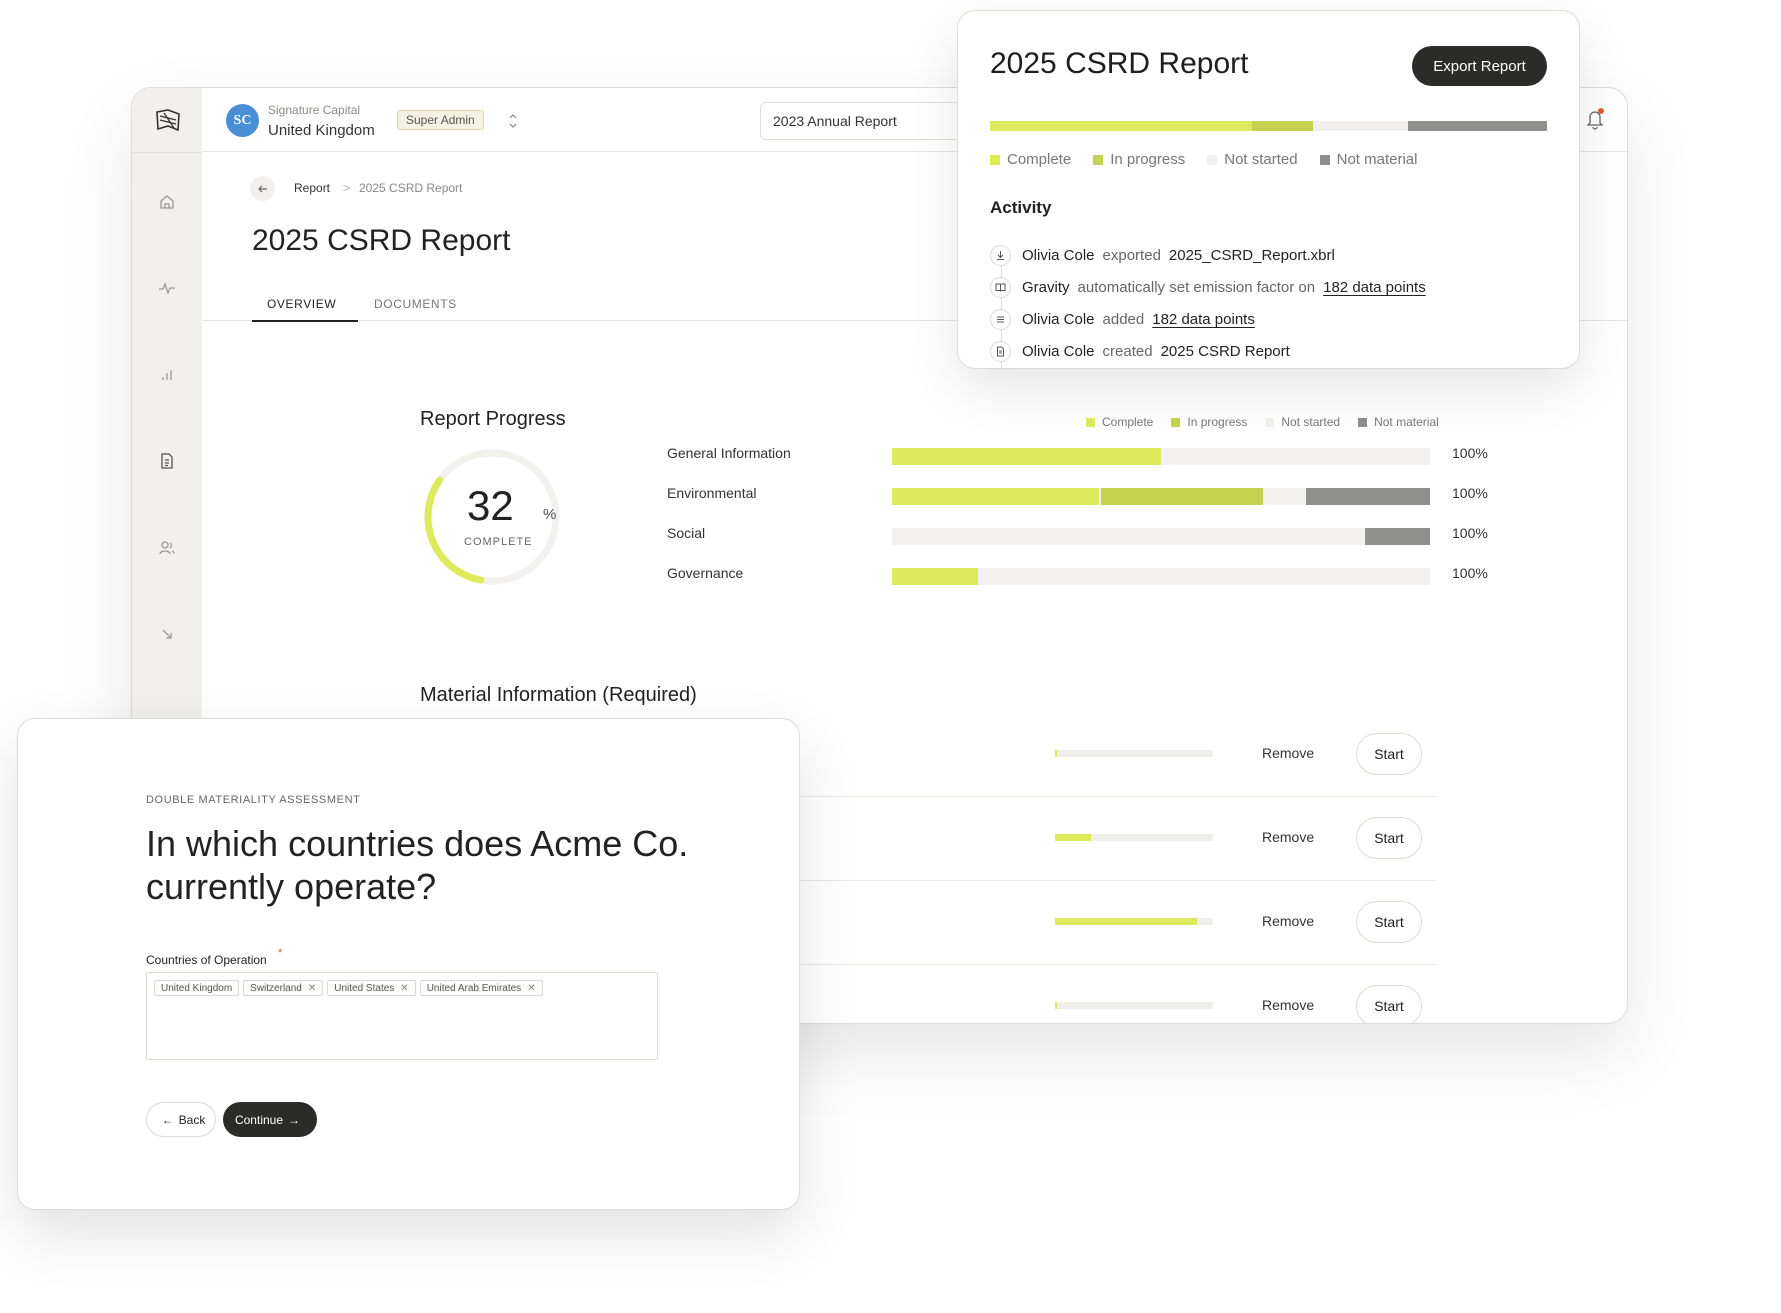  Describe the element at coordinates (712, 493) in the screenshot. I see `progress-row-label: Environmental` at that location.